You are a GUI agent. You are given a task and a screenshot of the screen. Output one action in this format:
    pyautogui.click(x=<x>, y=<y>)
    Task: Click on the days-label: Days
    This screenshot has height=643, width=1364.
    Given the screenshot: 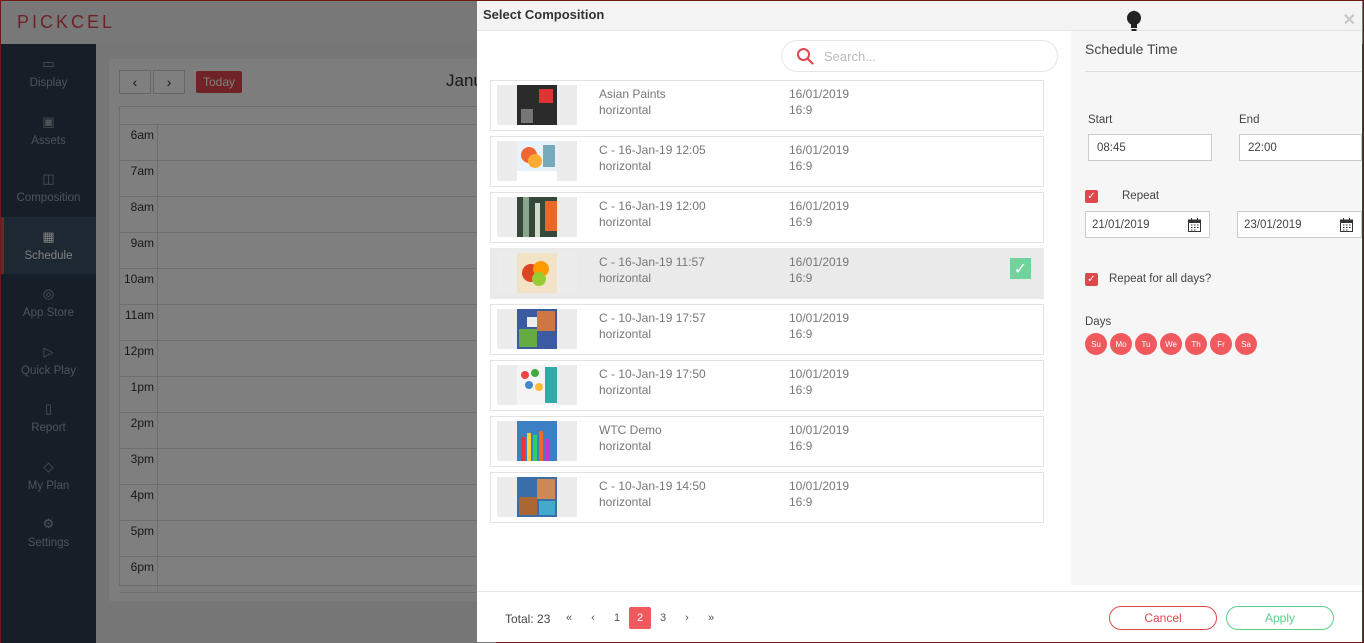 What is the action you would take?
    pyautogui.click(x=1098, y=322)
    